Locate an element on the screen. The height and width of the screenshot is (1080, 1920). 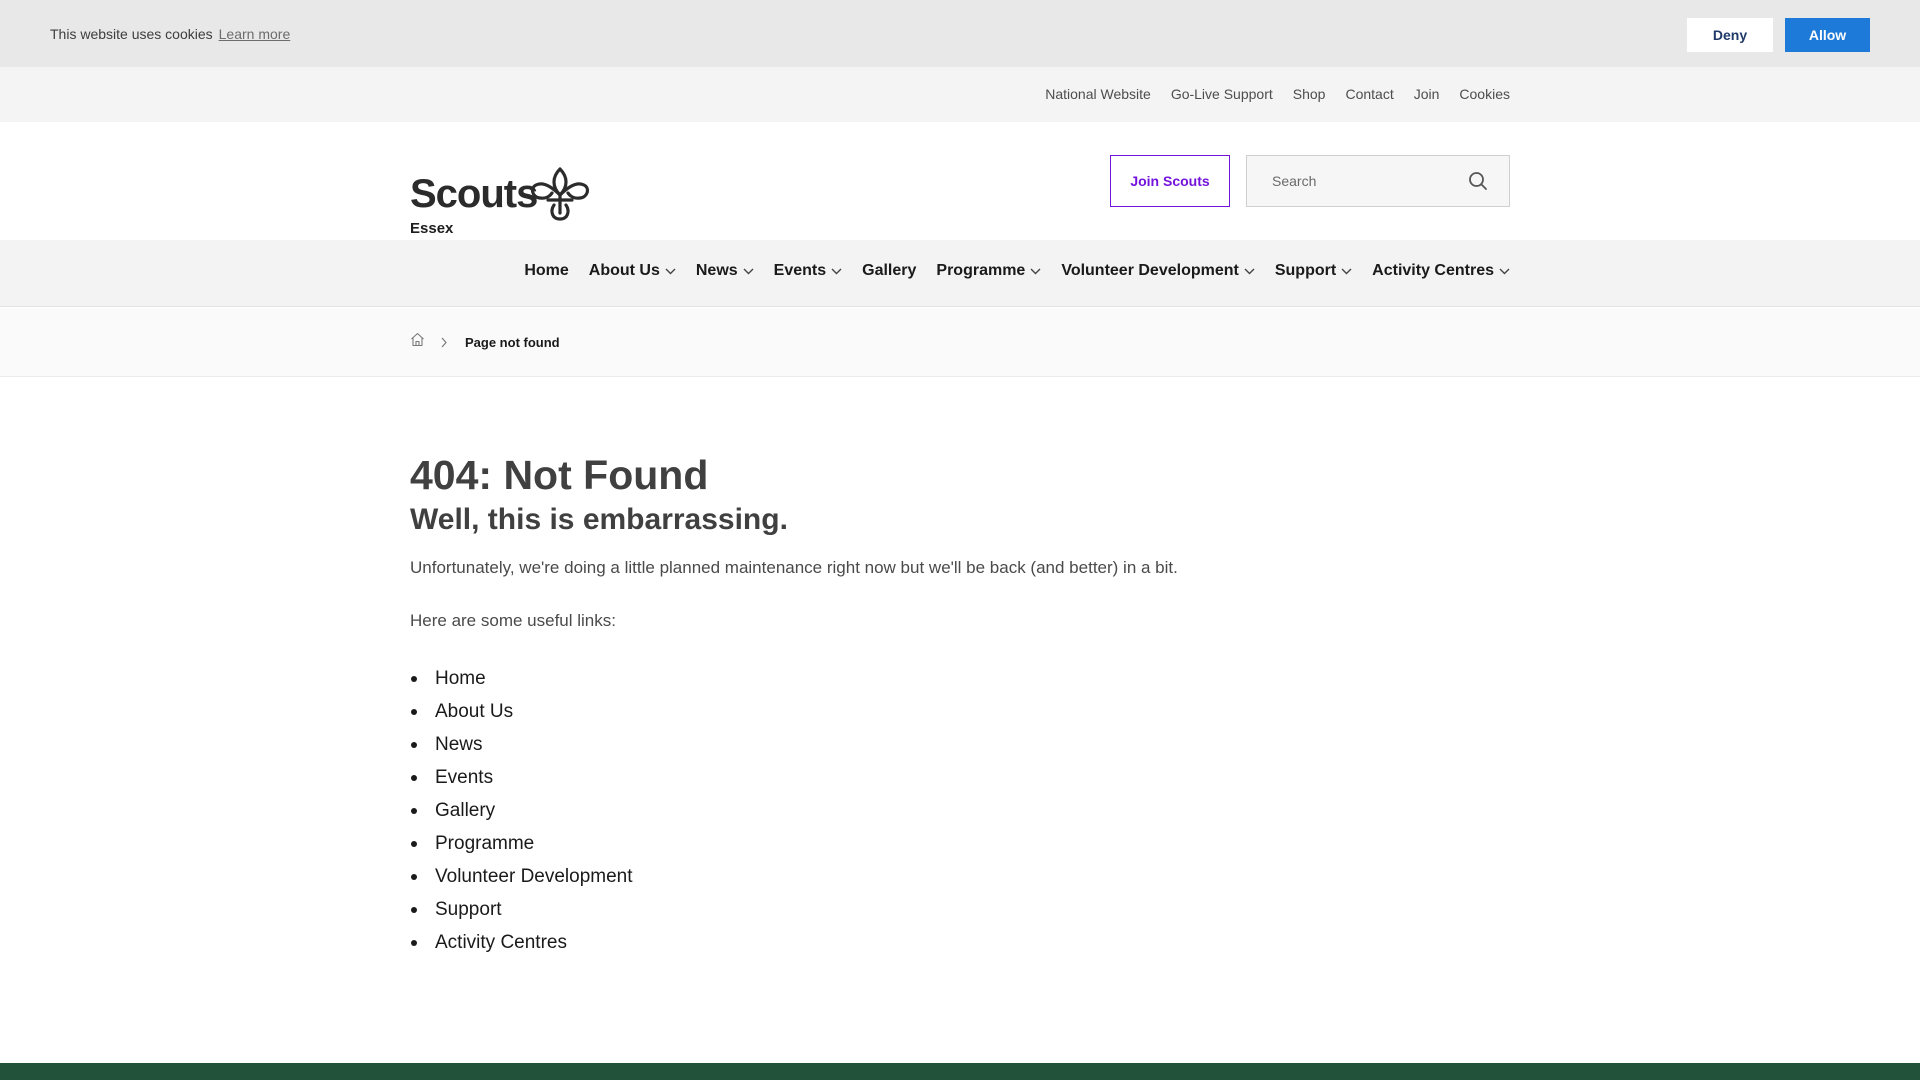
search-input is located at coordinates (1353, 181).